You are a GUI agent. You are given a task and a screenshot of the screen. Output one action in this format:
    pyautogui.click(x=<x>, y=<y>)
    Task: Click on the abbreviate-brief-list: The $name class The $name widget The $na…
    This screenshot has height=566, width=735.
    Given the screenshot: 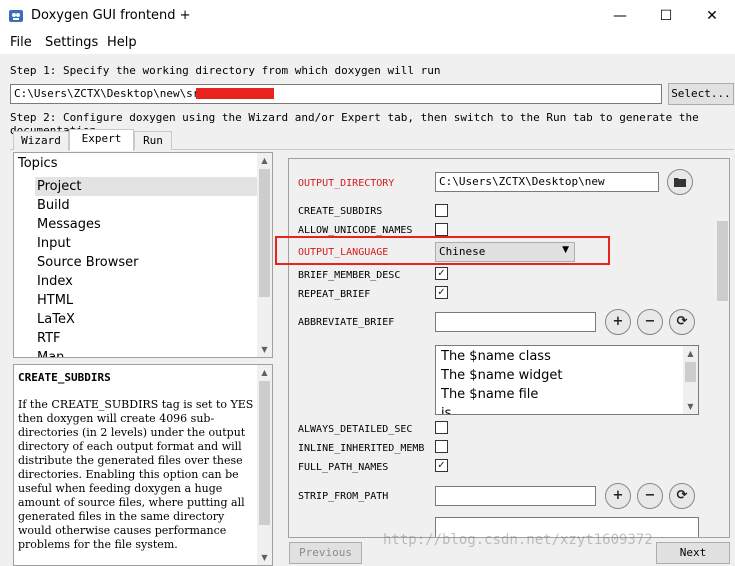 What is the action you would take?
    pyautogui.click(x=567, y=380)
    